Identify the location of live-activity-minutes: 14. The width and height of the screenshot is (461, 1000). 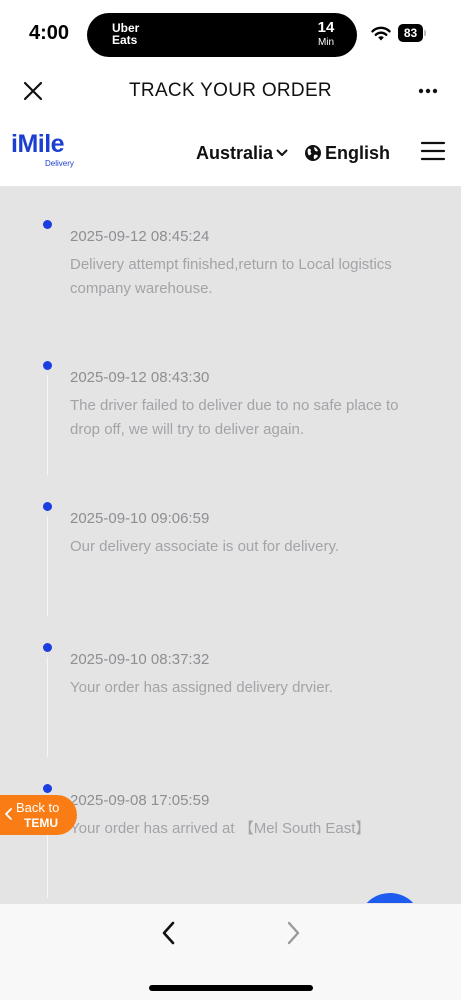
(326, 27).